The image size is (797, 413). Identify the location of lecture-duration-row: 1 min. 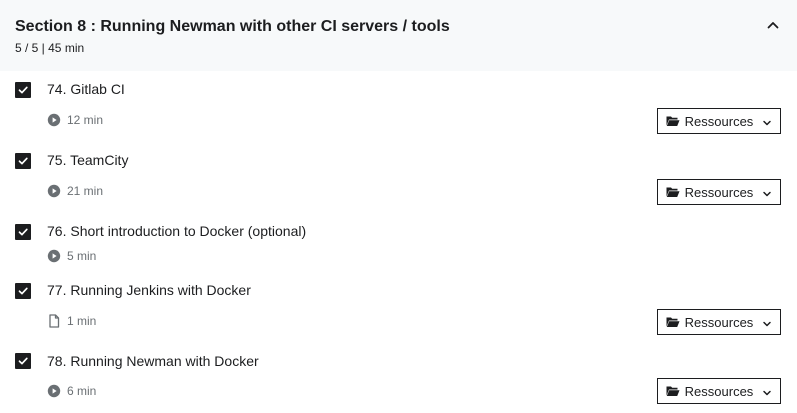
(71, 321).